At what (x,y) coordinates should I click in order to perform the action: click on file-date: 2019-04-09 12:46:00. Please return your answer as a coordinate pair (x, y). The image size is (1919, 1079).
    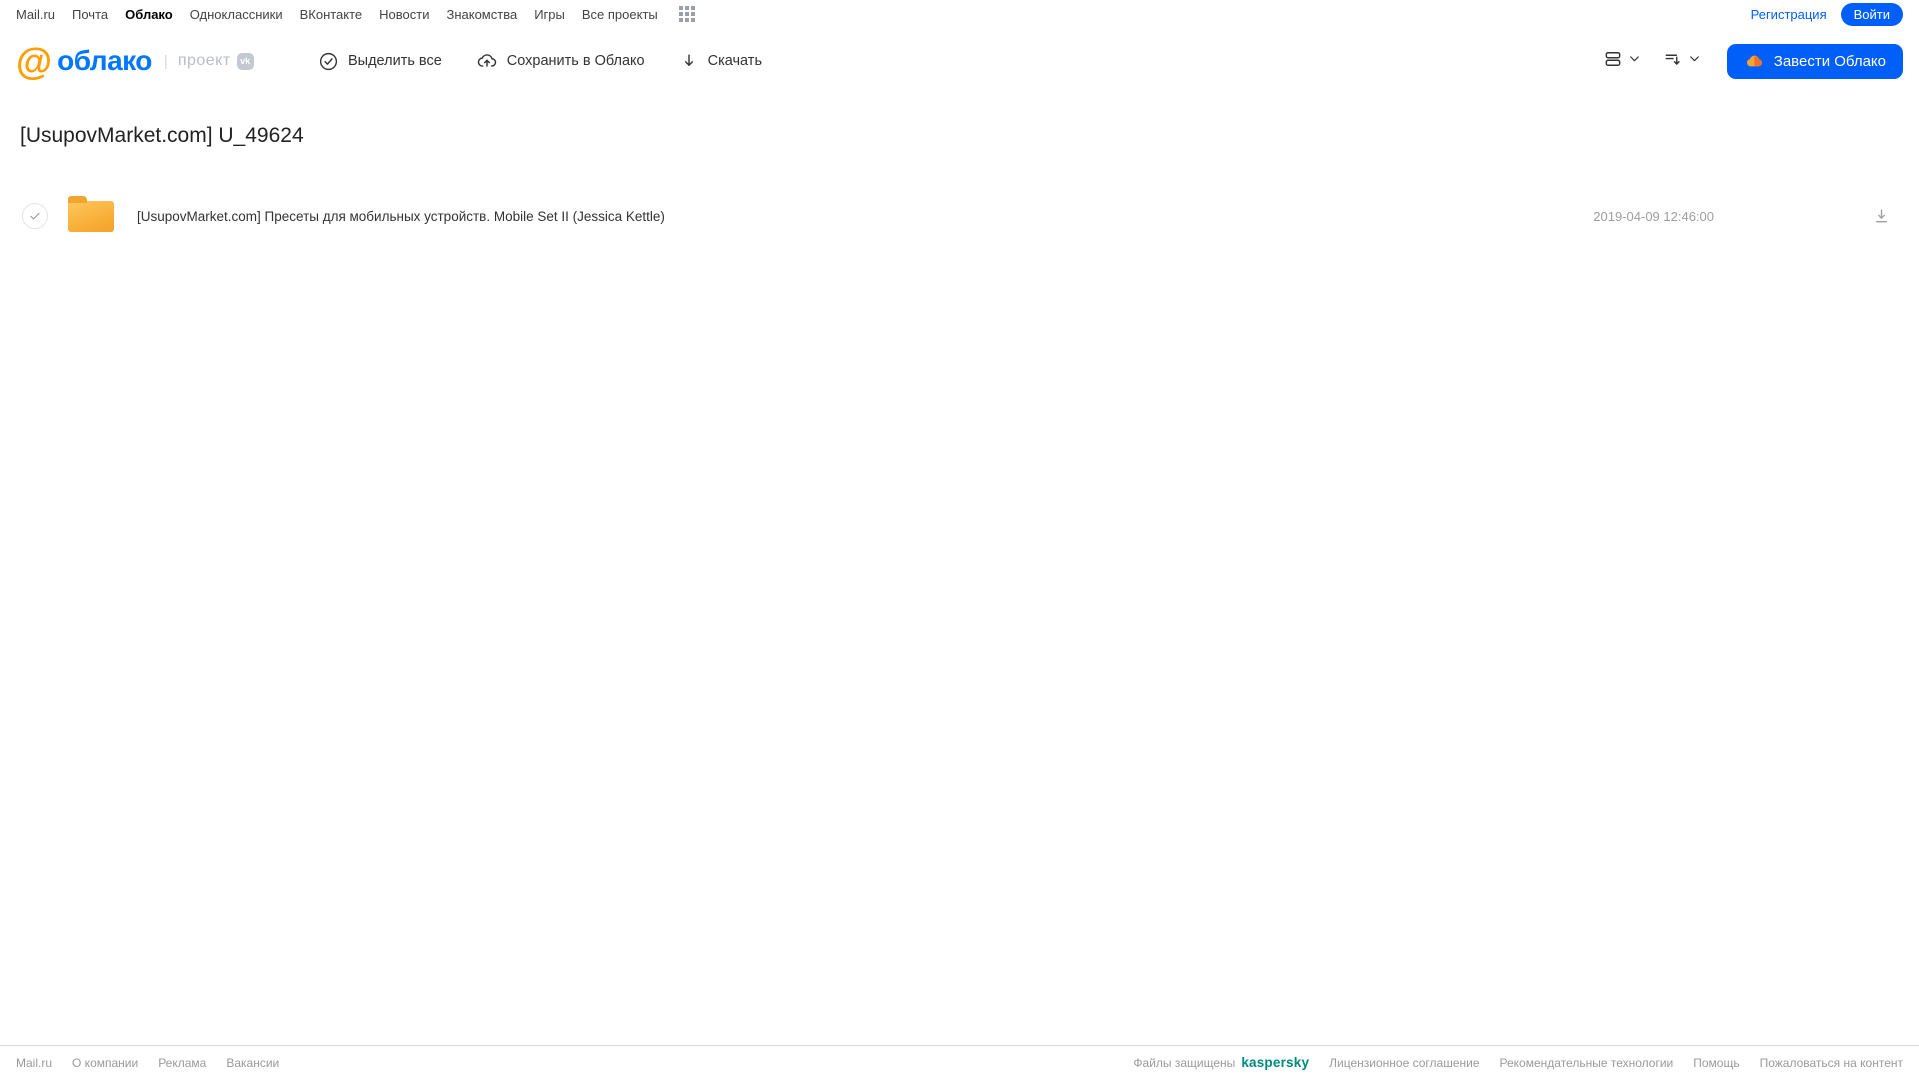
    Looking at the image, I should click on (1653, 216).